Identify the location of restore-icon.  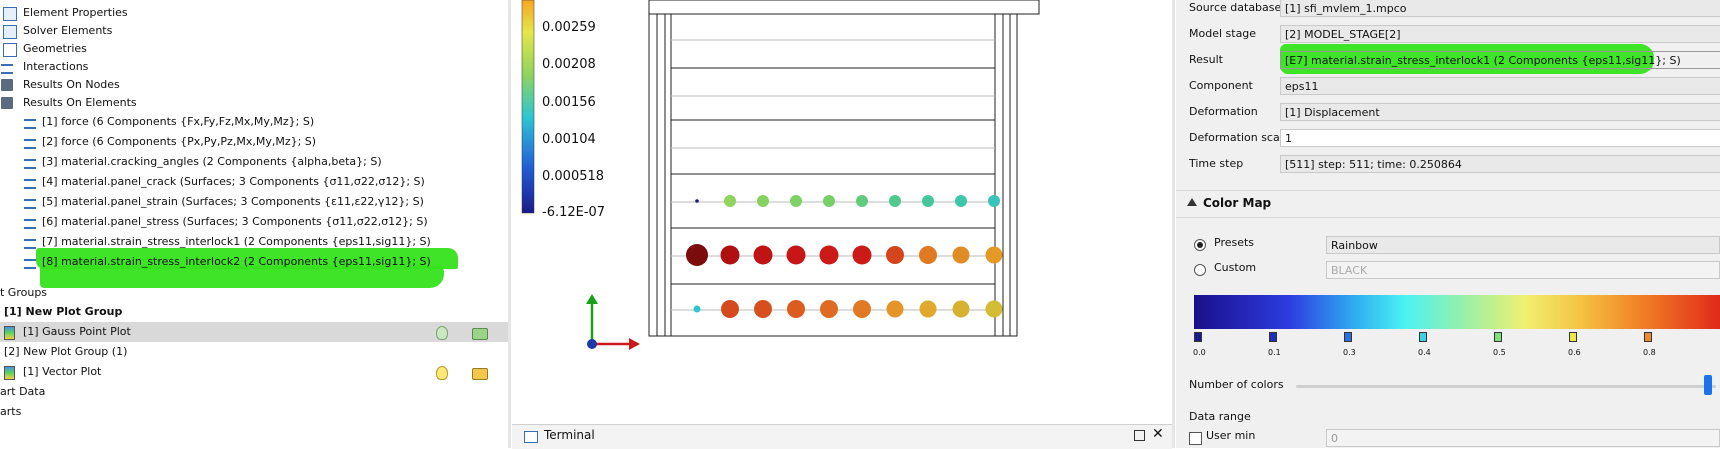
(1139, 435).